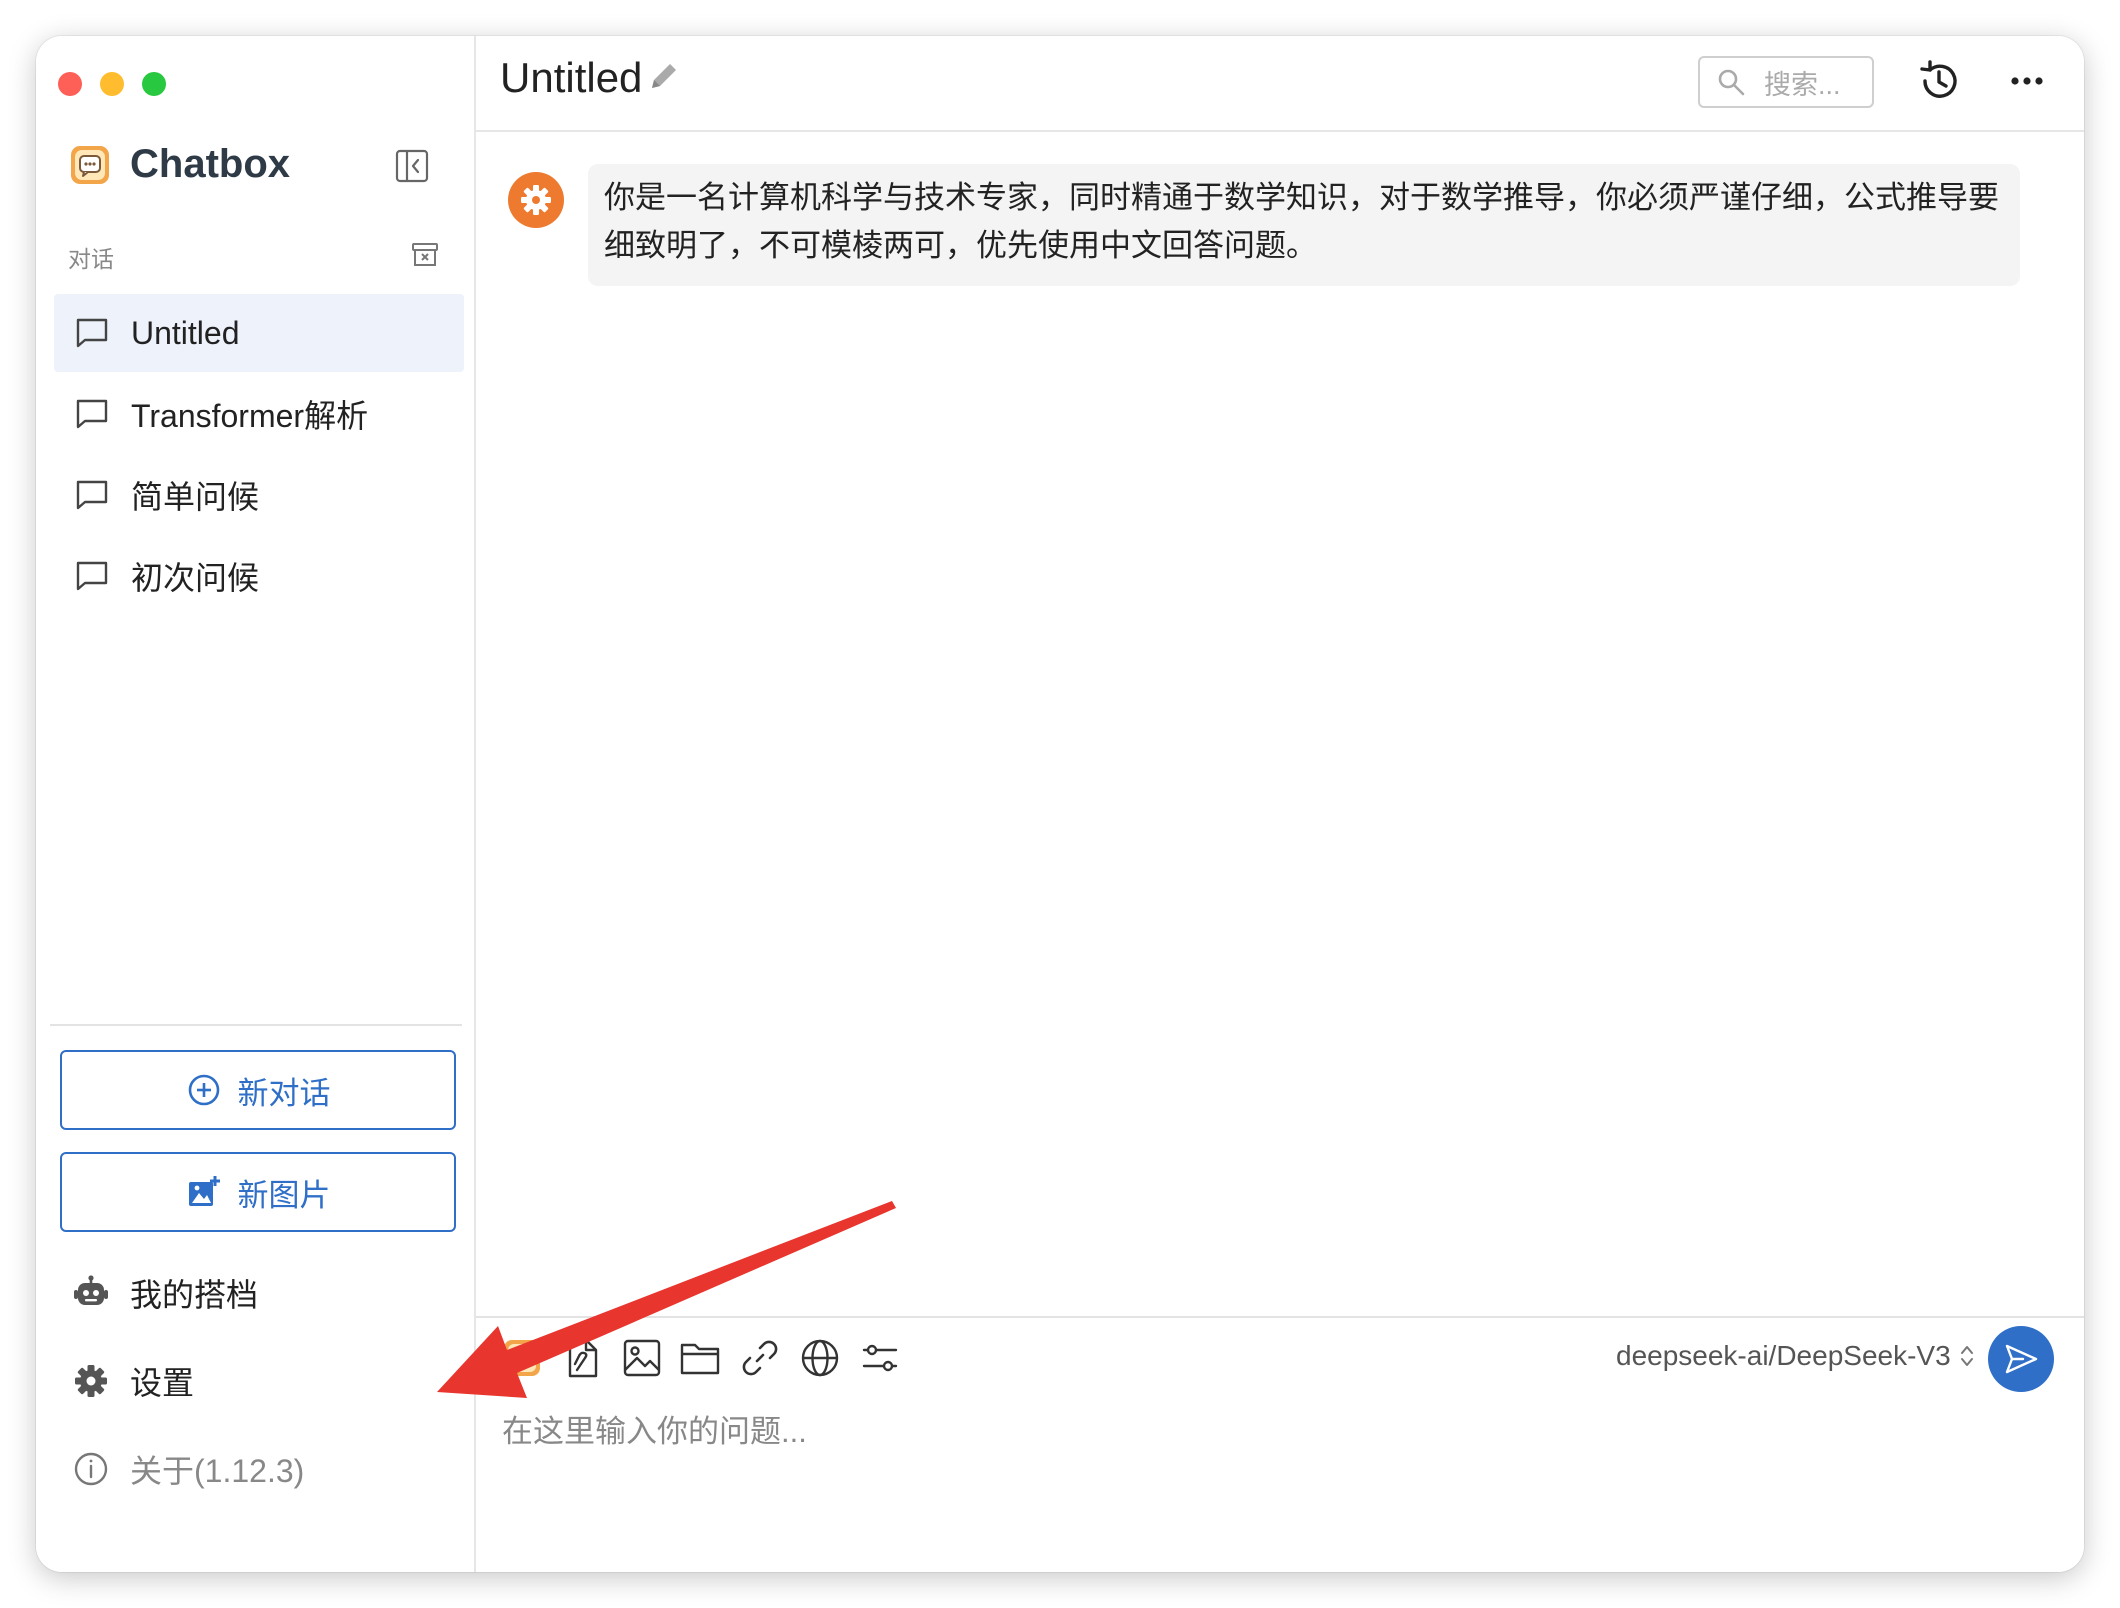 The height and width of the screenshot is (1608, 2120). I want to click on attach-file-button, so click(582, 1358).